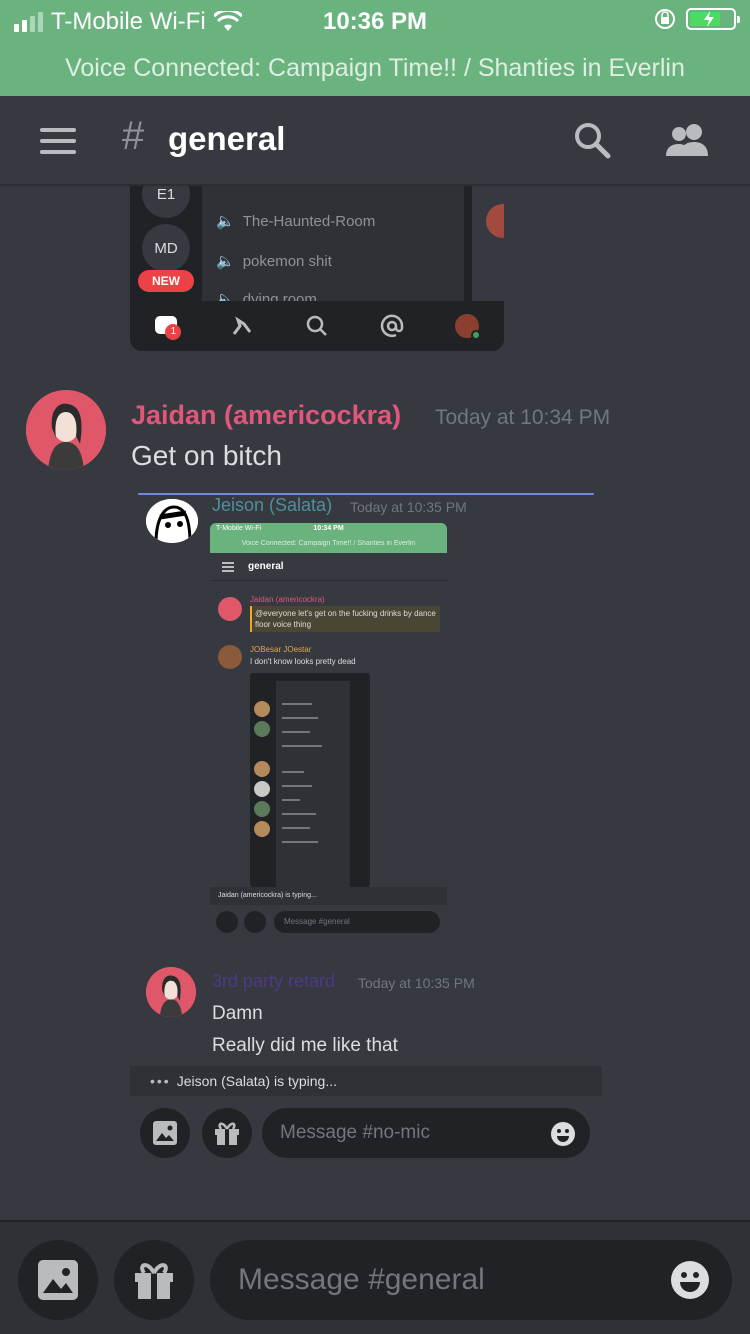 The width and height of the screenshot is (750, 1334). Describe the element at coordinates (274, 981) in the screenshot. I see `embed-reply-author: 3rd party retard` at that location.